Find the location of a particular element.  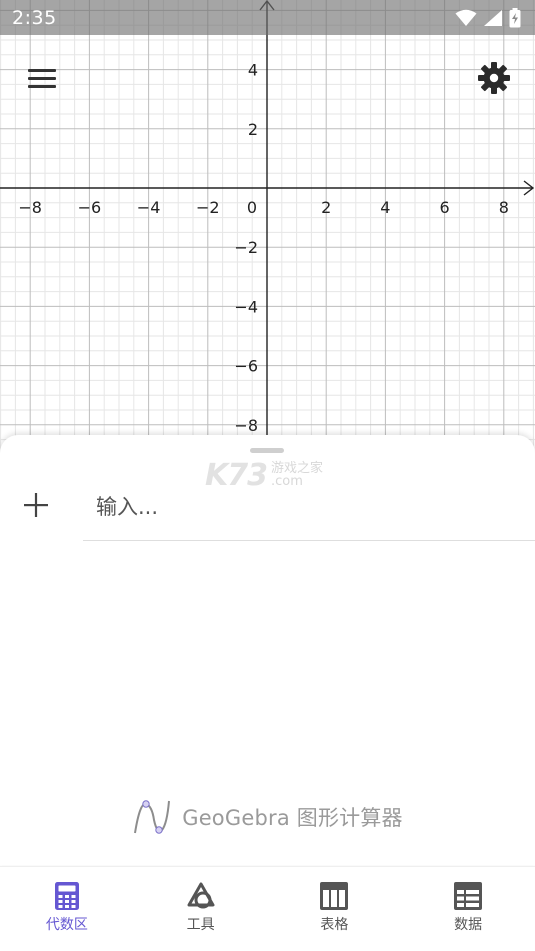

calculator-icon is located at coordinates (66, 896).